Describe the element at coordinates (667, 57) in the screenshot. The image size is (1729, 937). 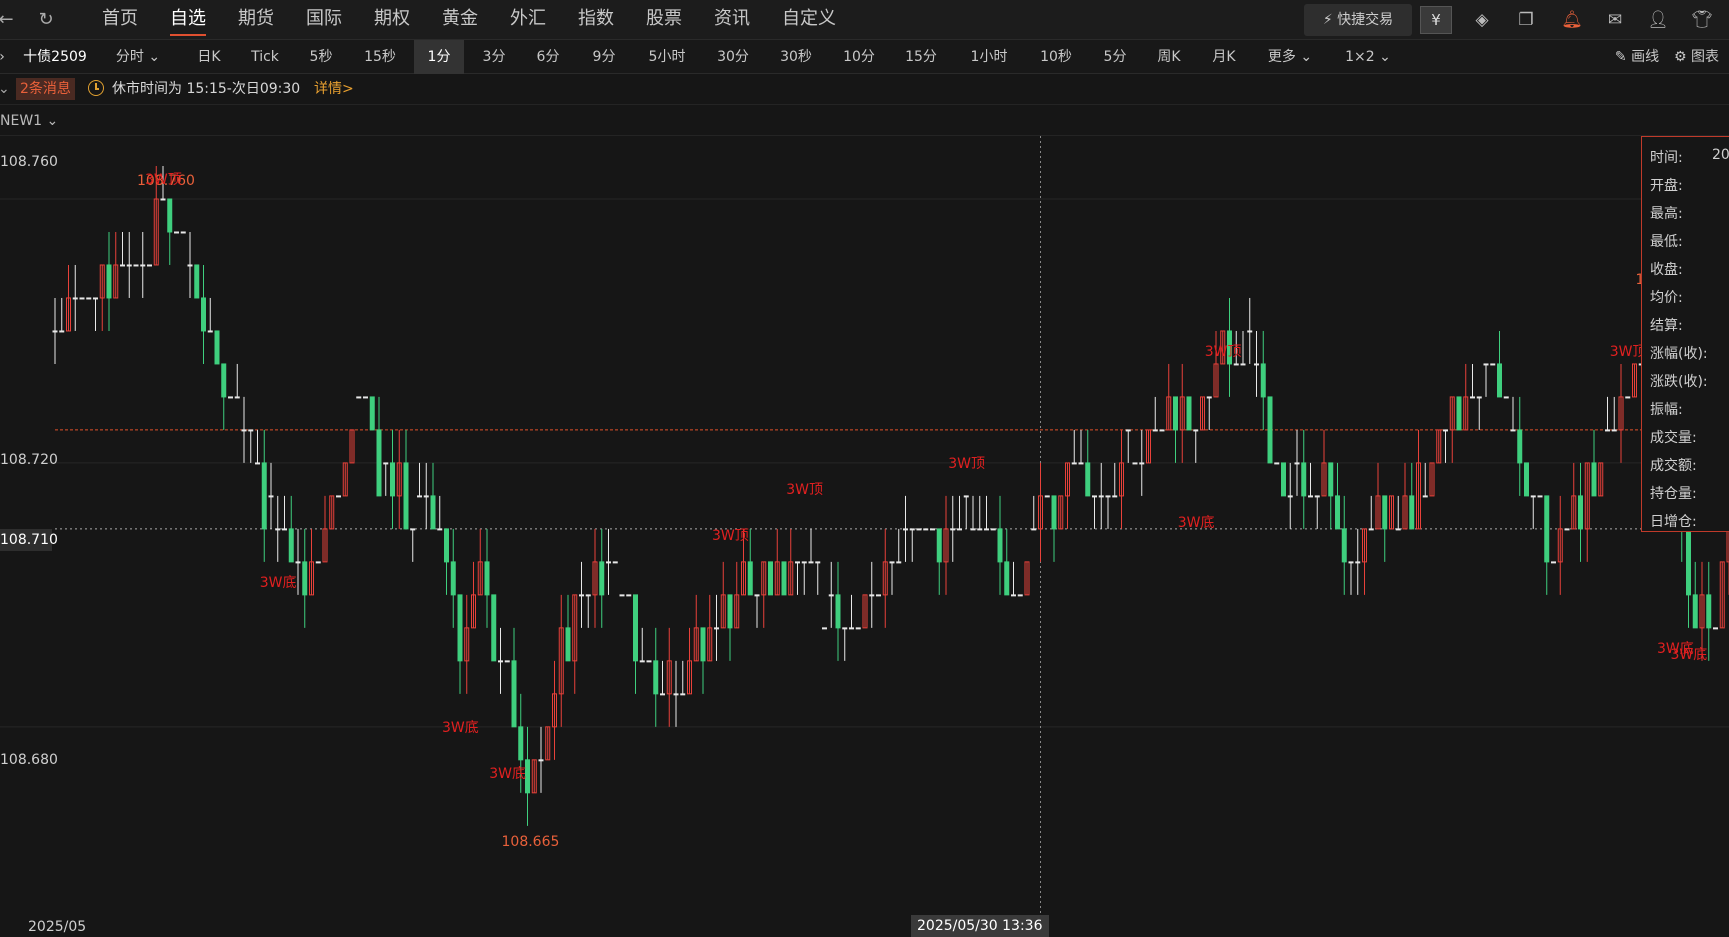
I see `period-button: 5小时` at that location.